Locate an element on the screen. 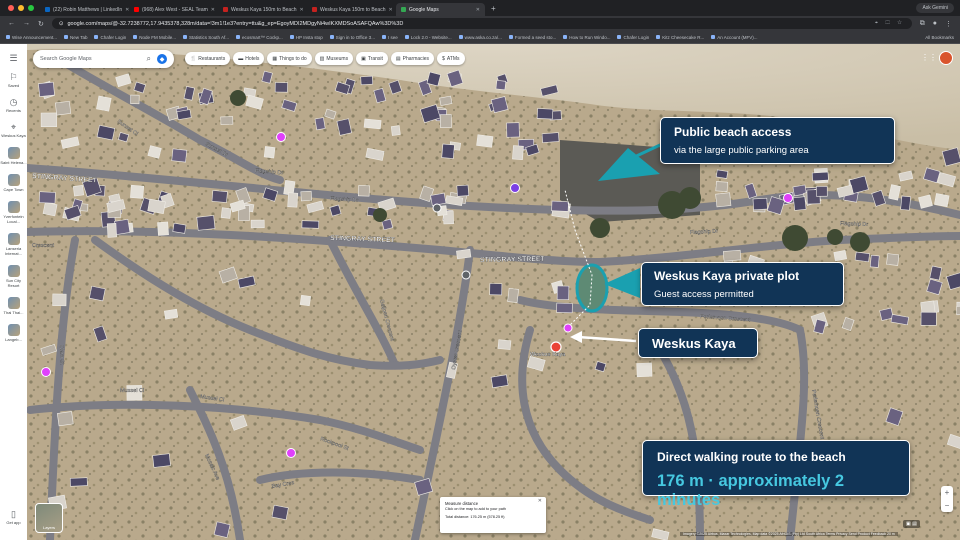 The height and width of the screenshot is (540, 960). chip-restaurants: 🍴 Restaurants is located at coordinates (208, 58).